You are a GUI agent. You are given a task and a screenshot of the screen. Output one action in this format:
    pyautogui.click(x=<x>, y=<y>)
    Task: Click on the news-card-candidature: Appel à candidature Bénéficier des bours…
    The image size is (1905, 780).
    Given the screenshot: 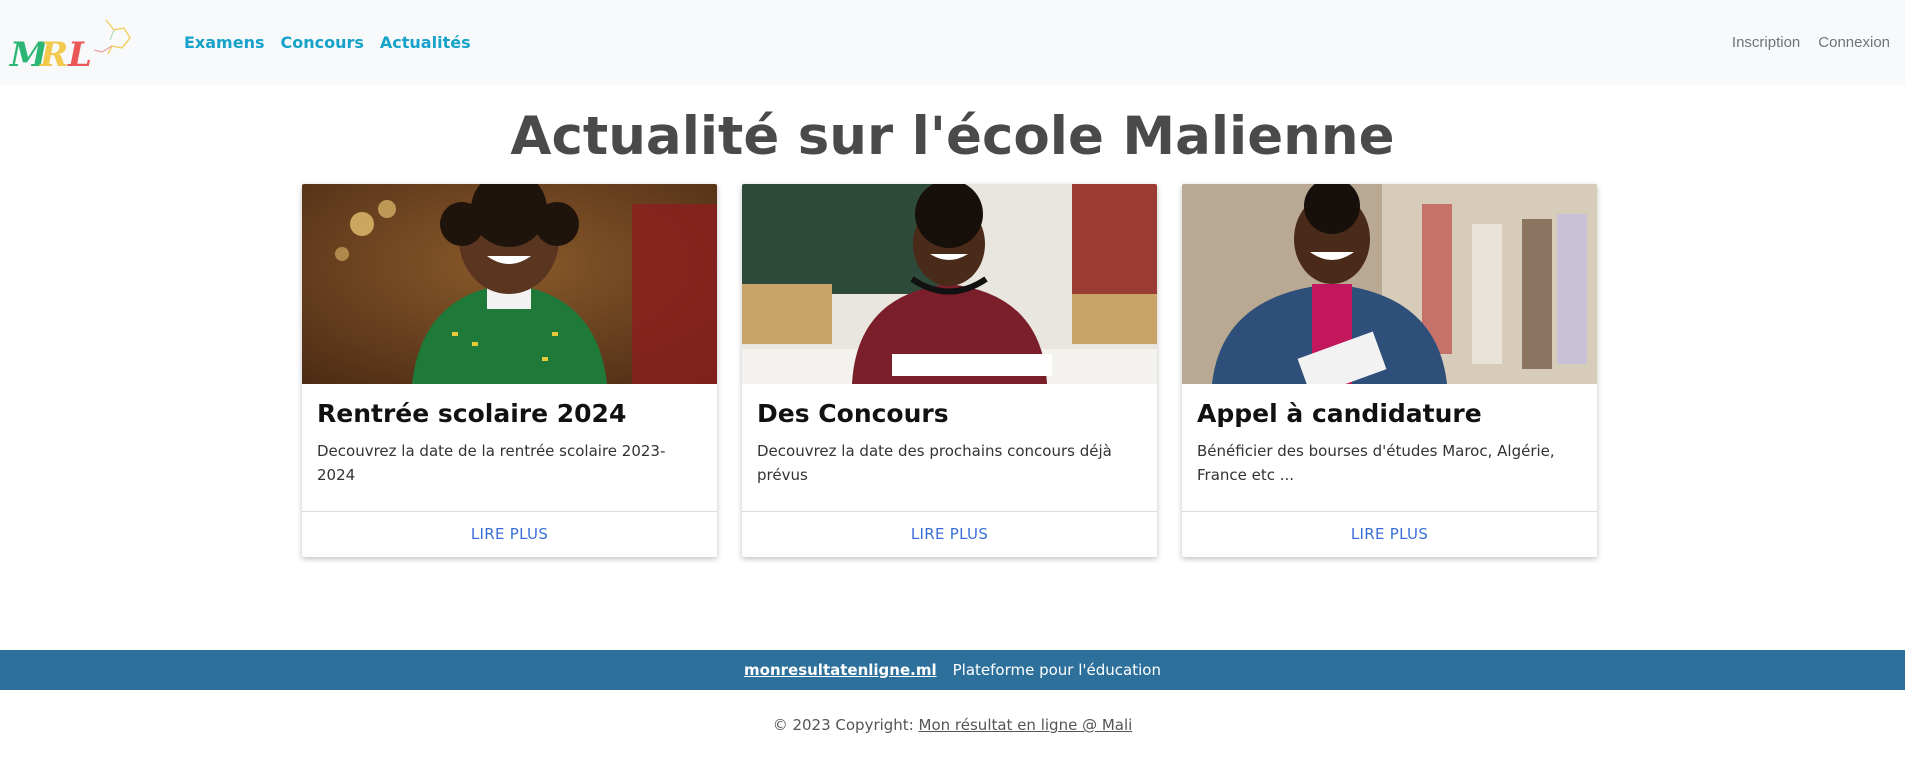 What is the action you would take?
    pyautogui.click(x=1389, y=370)
    